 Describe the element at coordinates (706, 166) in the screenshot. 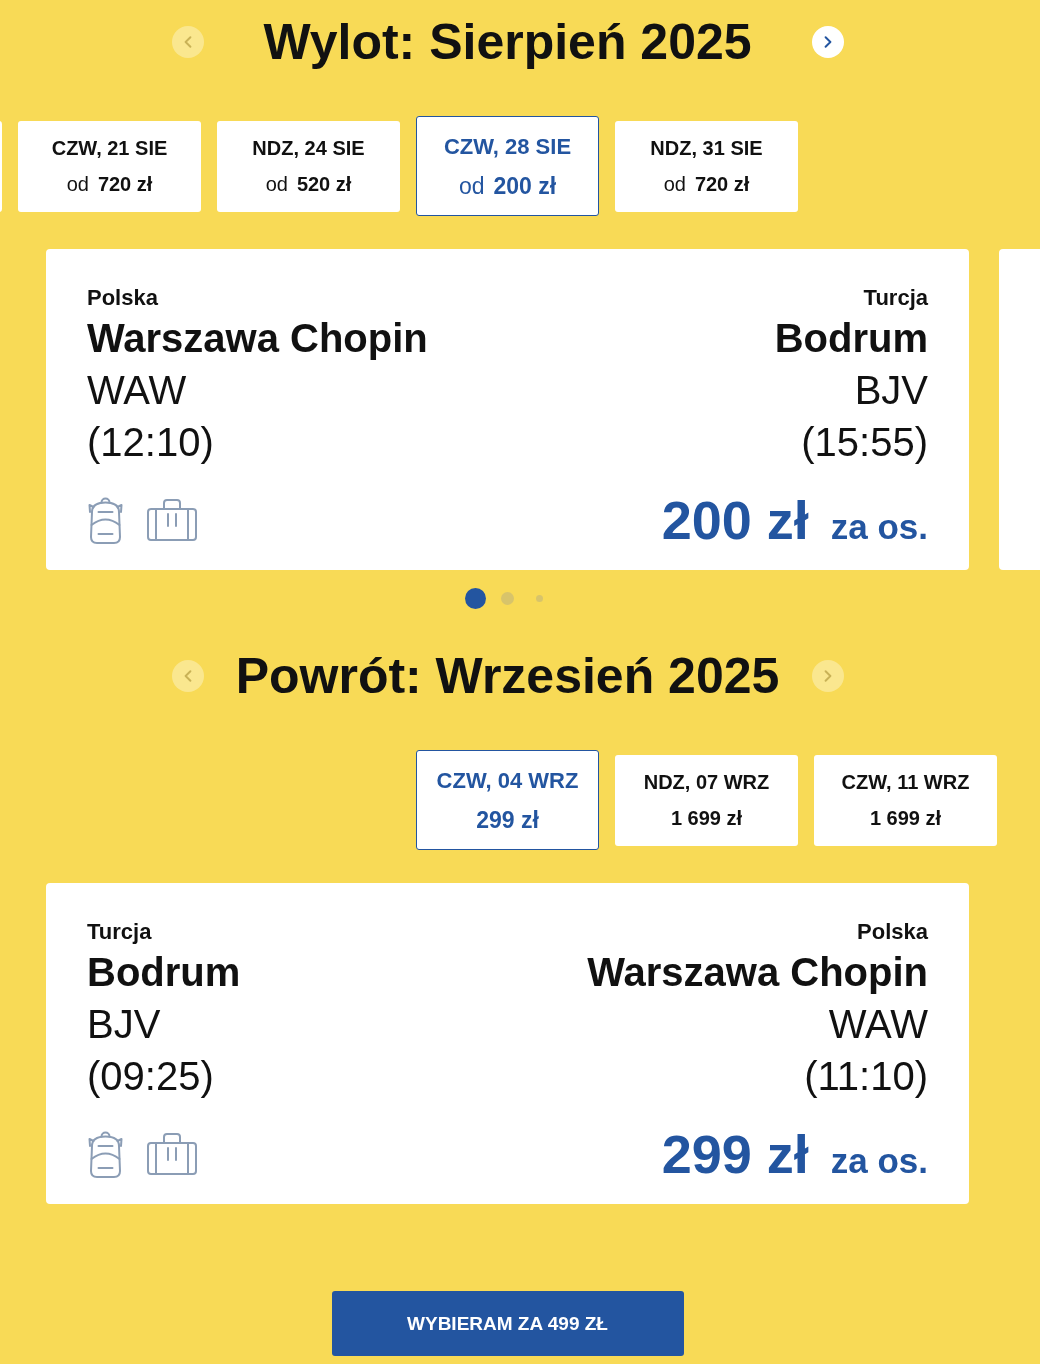

I see `date-tab: NDZ, 31 SIE od 720 zł` at that location.